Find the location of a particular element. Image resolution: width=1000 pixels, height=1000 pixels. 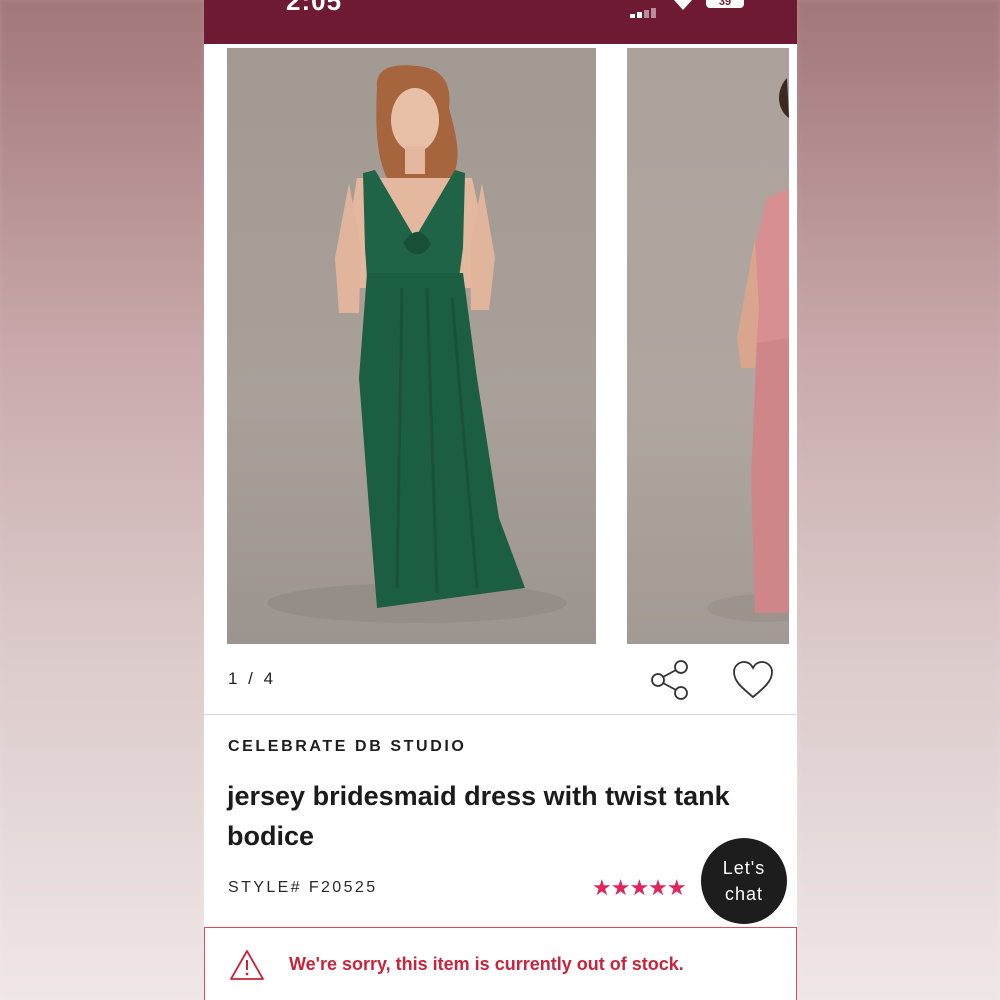

rating-stars: ★★★★★ is located at coordinates (639, 888).